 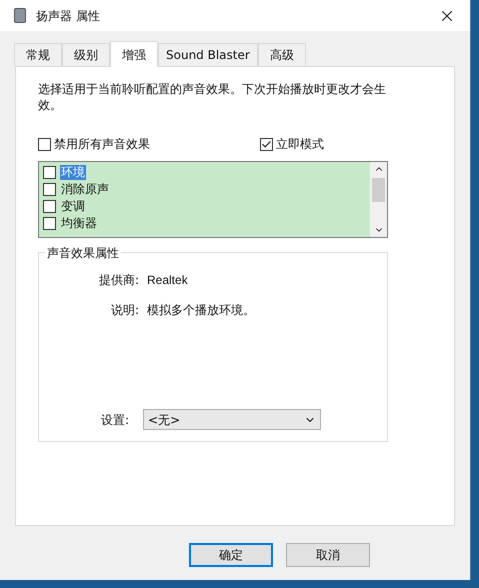 I want to click on provider-label: 提供商:, so click(x=118, y=280).